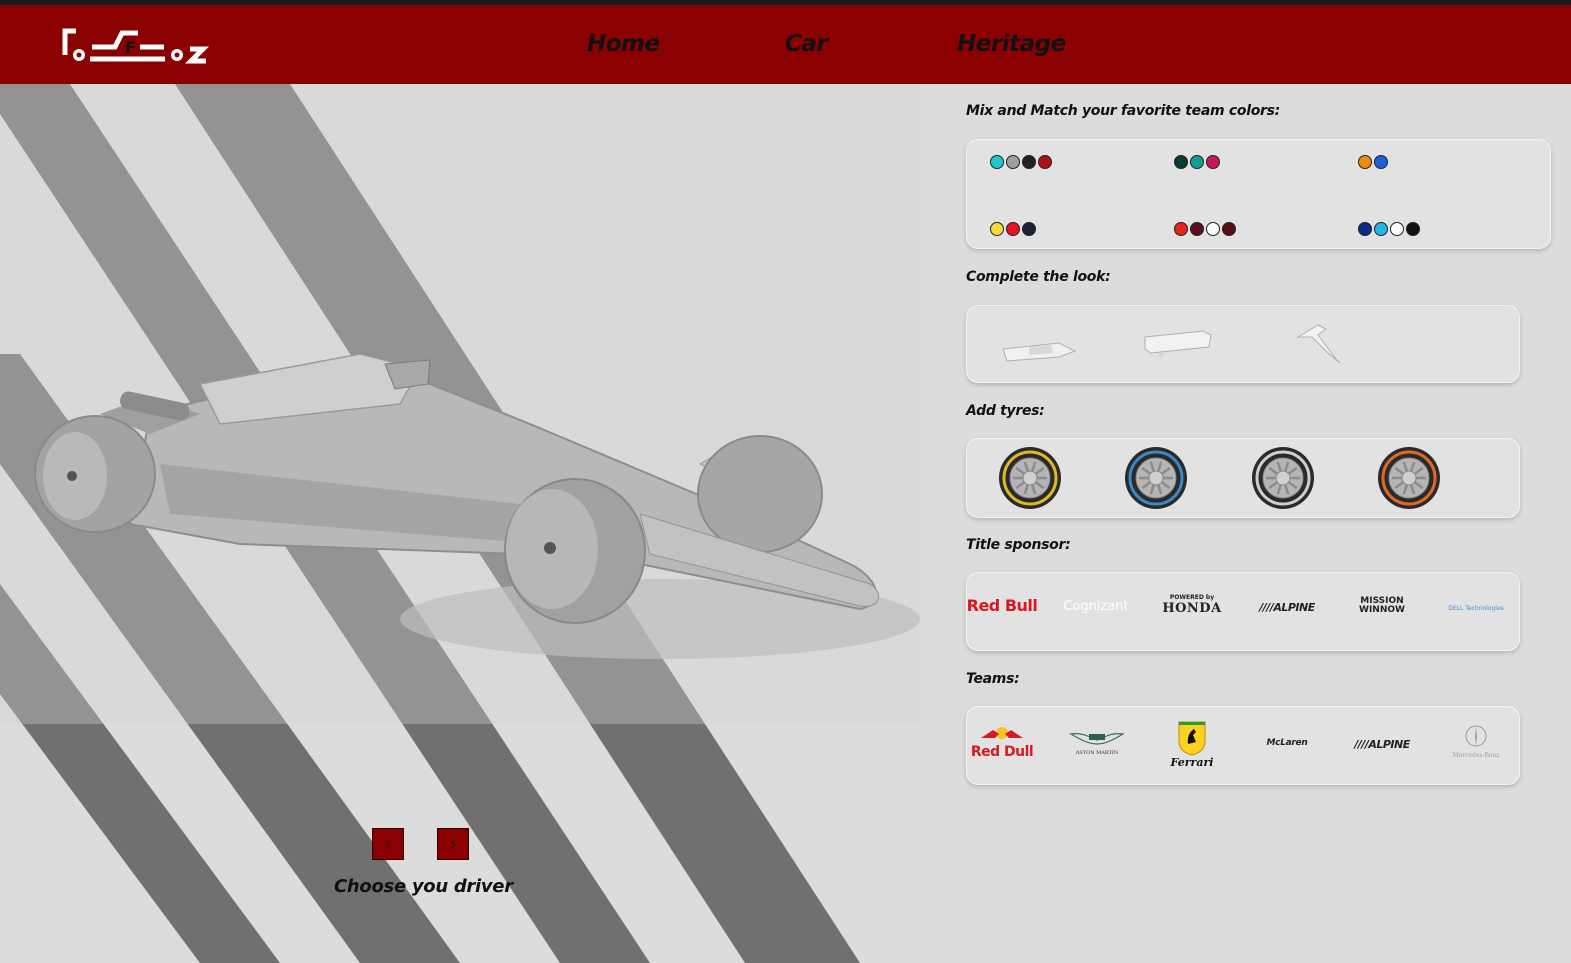 This screenshot has height=963, width=1571. I want to click on tyres-title: Add tyres:, so click(1005, 411).